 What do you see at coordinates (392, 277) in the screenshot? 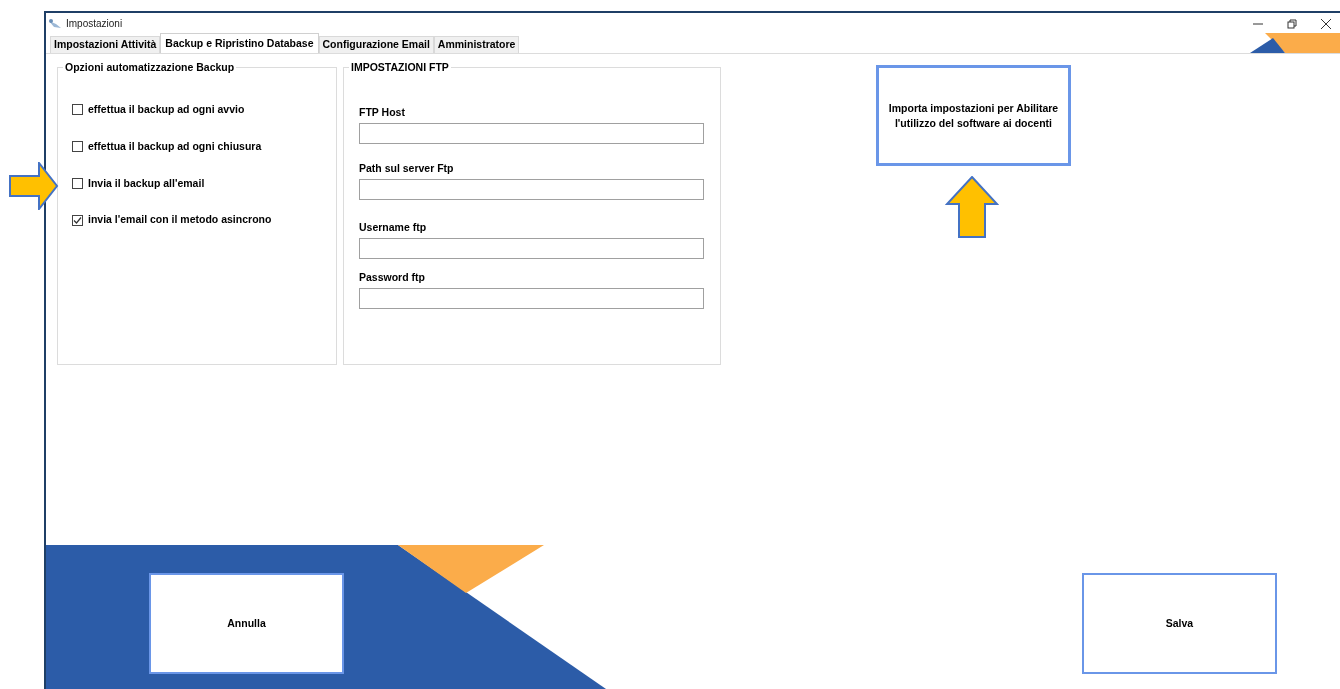
I see `field-label: Password ftp` at bounding box center [392, 277].